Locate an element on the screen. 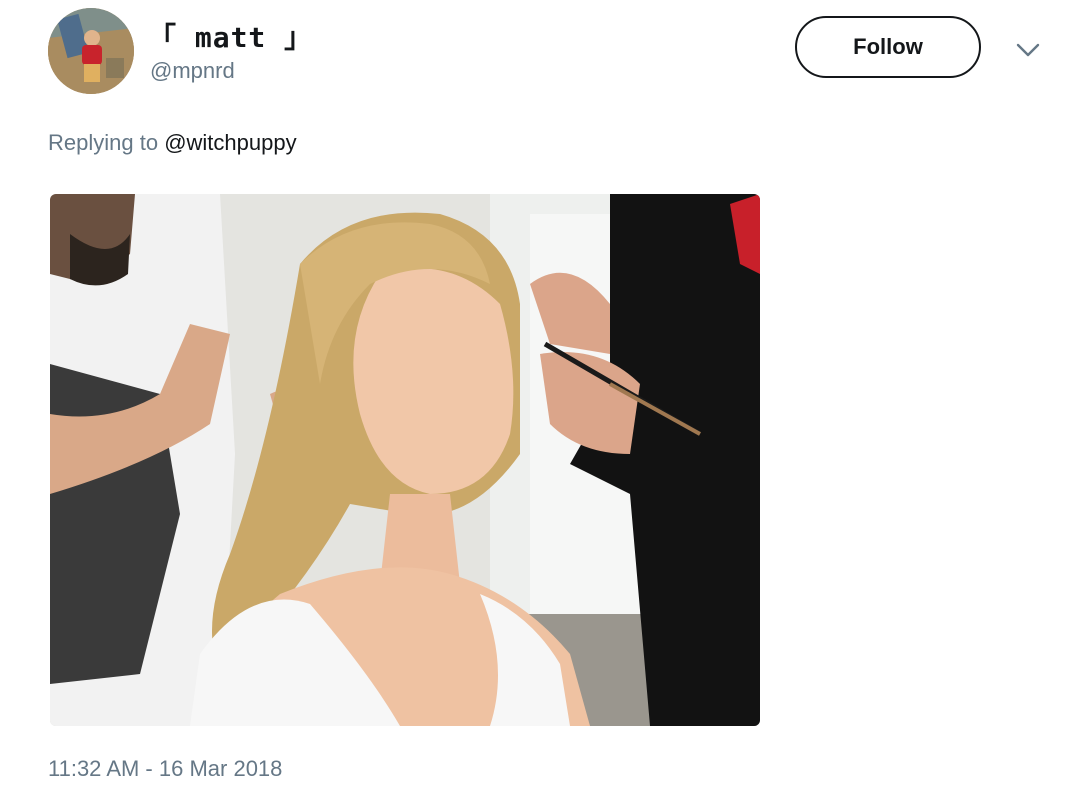 The image size is (1070, 807). follow-button: Follow is located at coordinates (888, 47).